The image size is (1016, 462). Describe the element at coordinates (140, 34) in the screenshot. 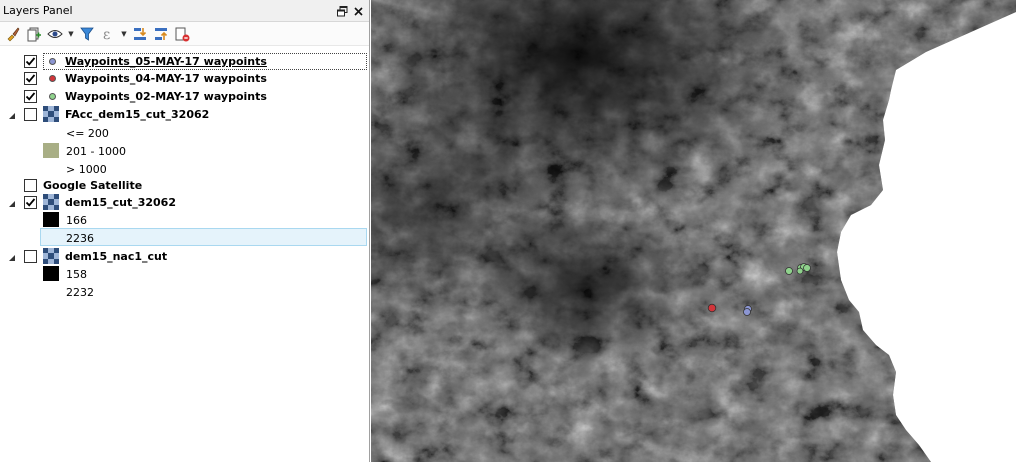

I see `expand-all-icon` at that location.